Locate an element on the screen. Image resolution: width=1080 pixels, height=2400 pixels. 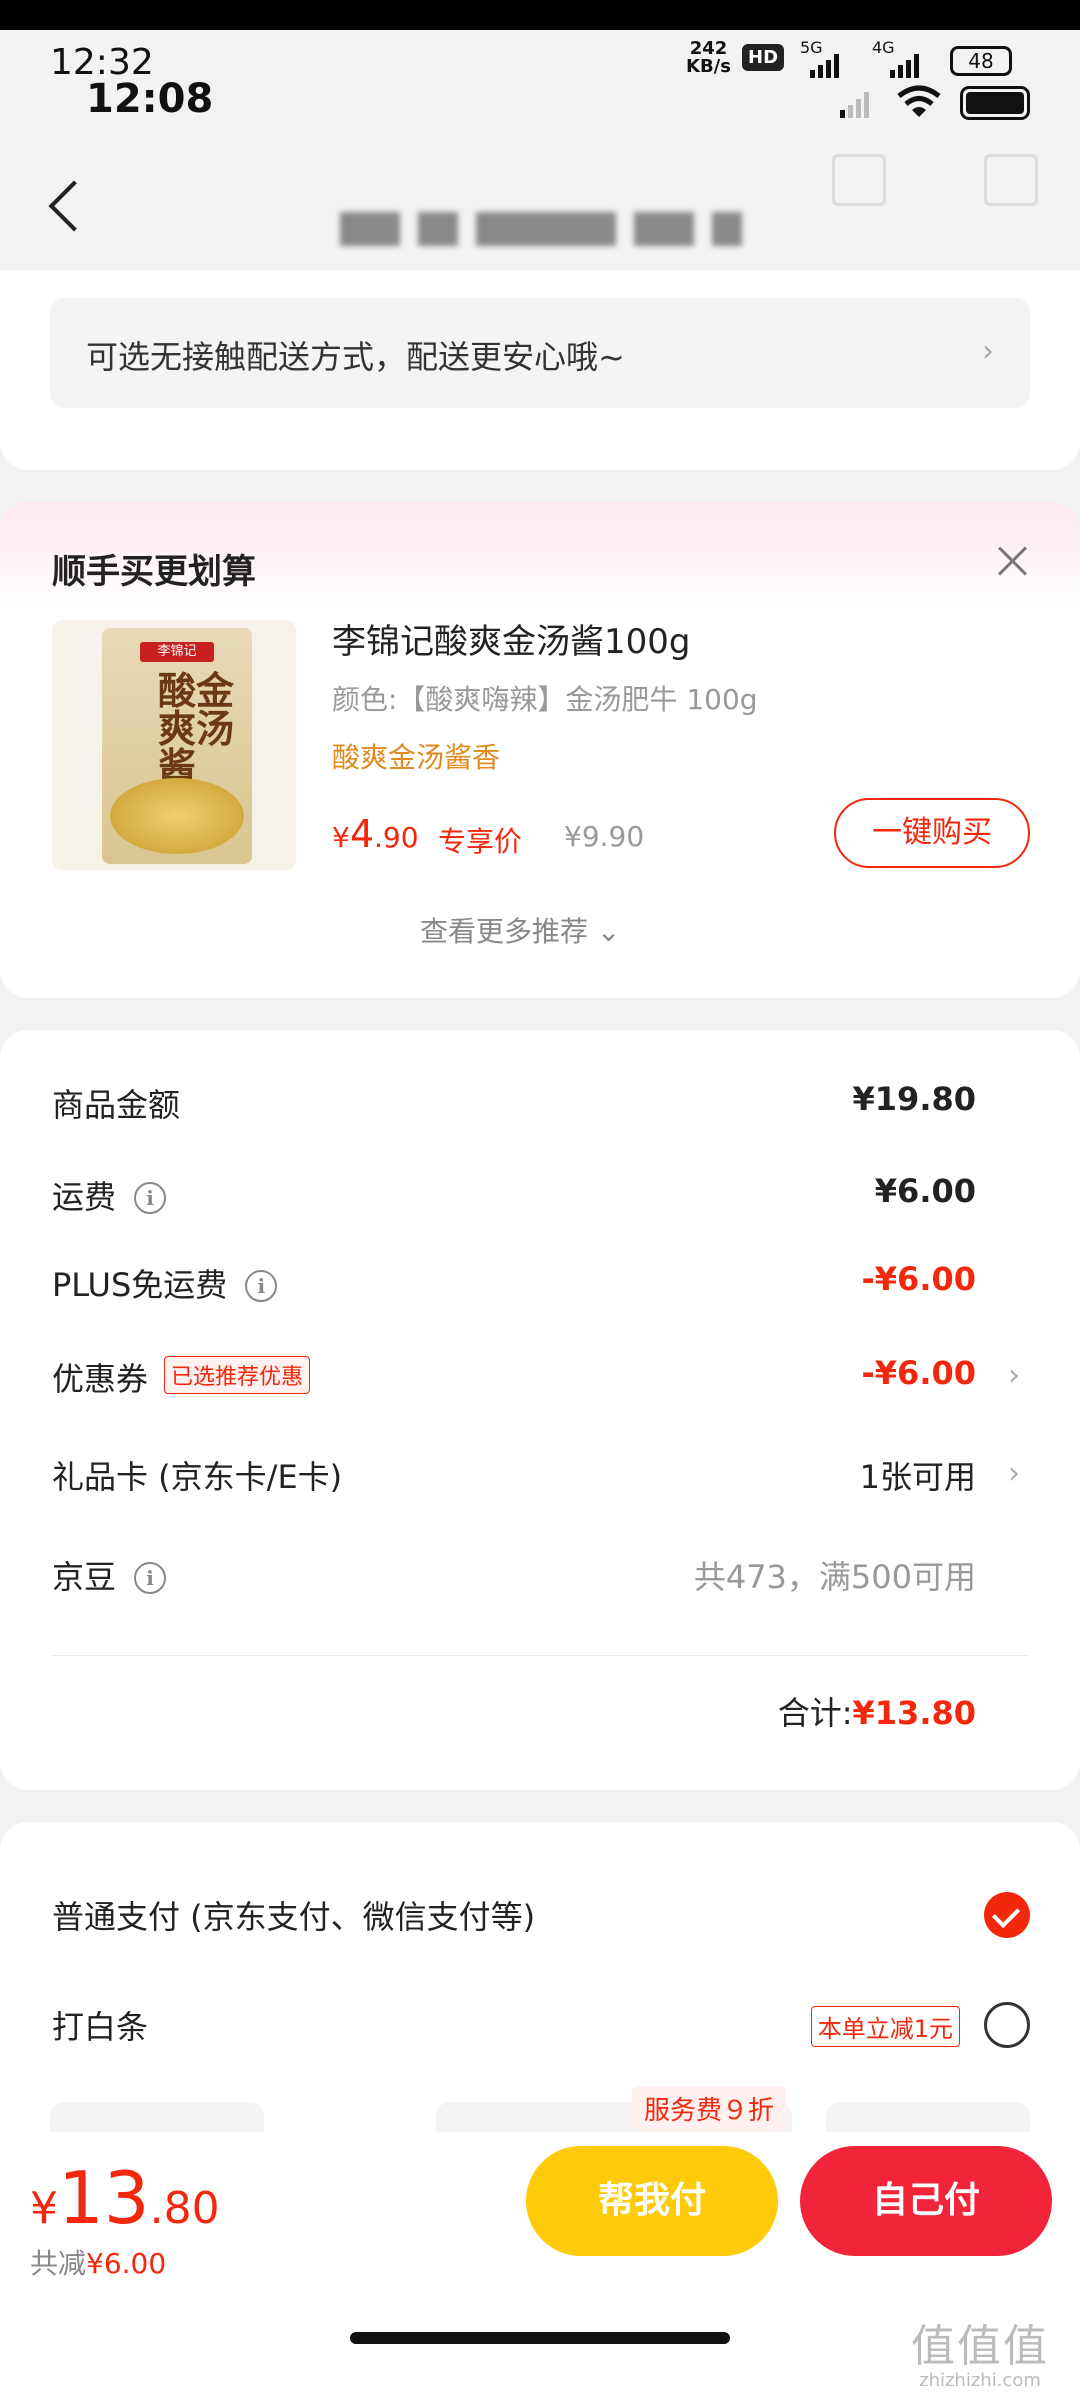
pay-option-label: 普通支付 (京东支付、微信支付等) is located at coordinates (294, 1917).